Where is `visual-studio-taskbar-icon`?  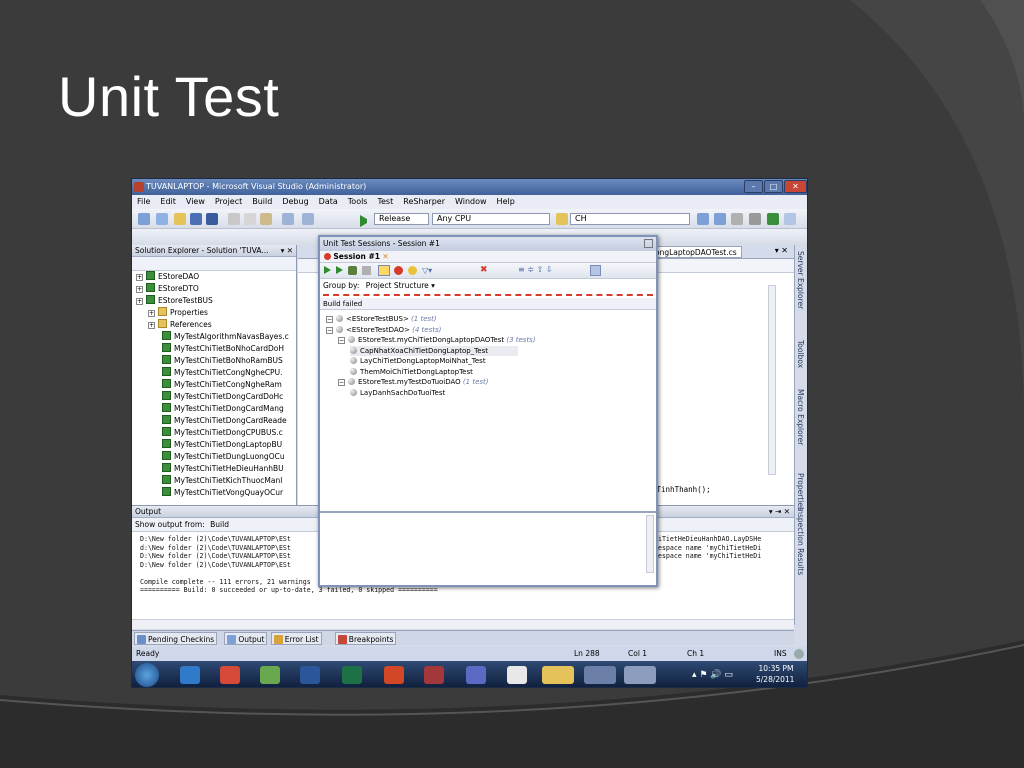
visual-studio-taskbar-icon is located at coordinates (600, 675).